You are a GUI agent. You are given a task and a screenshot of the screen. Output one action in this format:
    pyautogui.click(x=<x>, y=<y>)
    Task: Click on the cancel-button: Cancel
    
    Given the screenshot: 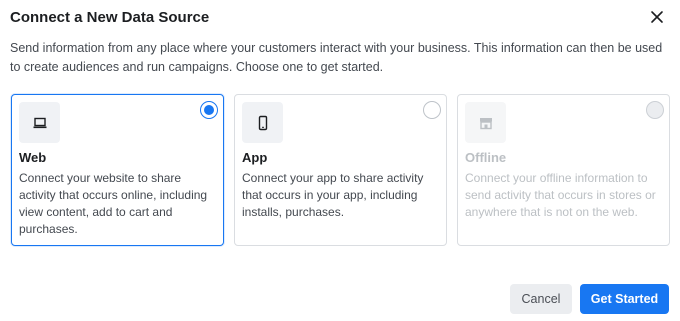 What is the action you would take?
    pyautogui.click(x=541, y=299)
    